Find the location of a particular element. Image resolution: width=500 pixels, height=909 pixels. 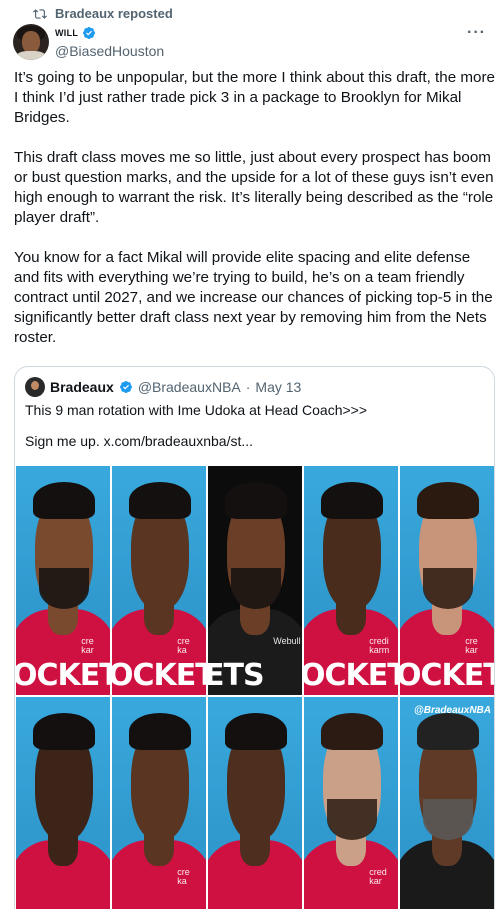

author-display-name: WILL is located at coordinates (66, 33).